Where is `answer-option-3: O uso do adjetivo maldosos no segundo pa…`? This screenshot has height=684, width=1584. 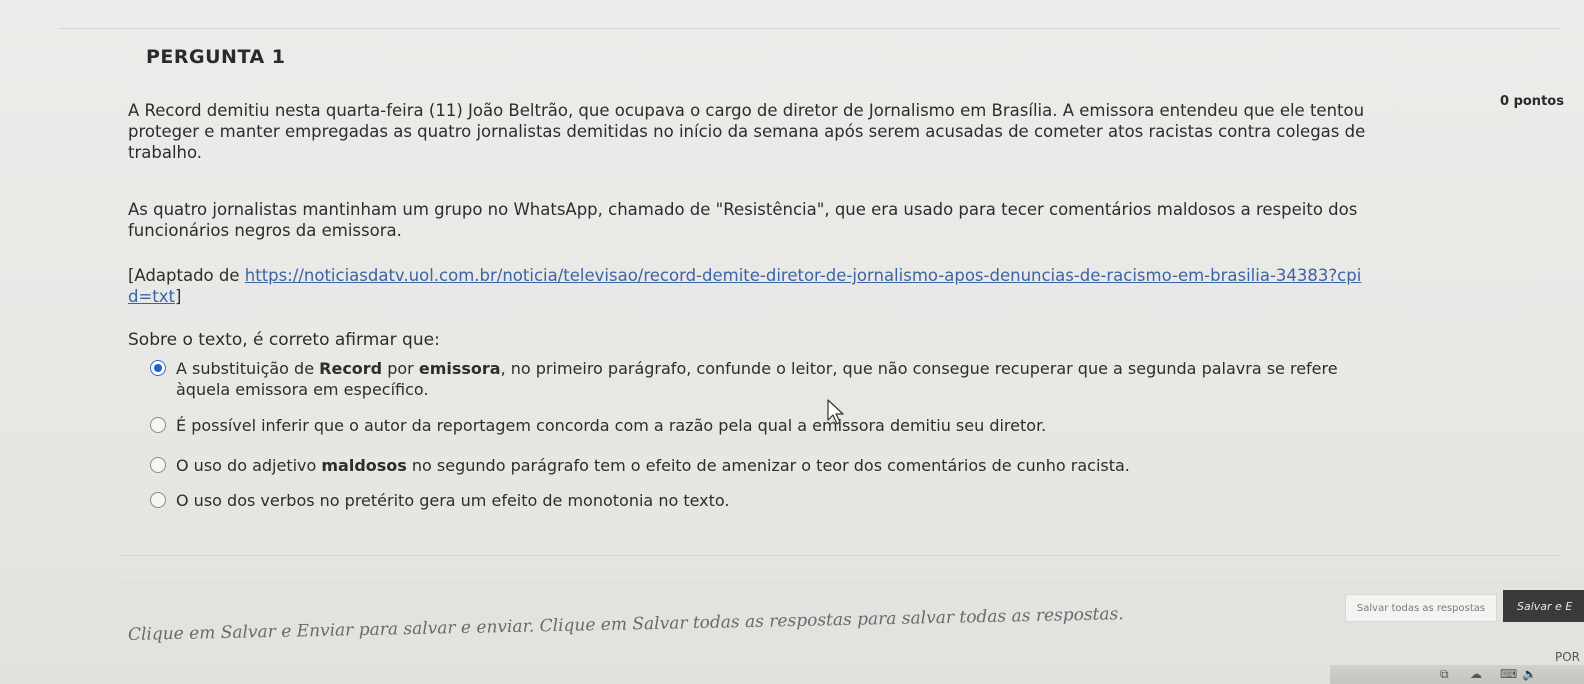 answer-option-3: O uso do adjetivo maldosos no segundo pa… is located at coordinates (640, 465).